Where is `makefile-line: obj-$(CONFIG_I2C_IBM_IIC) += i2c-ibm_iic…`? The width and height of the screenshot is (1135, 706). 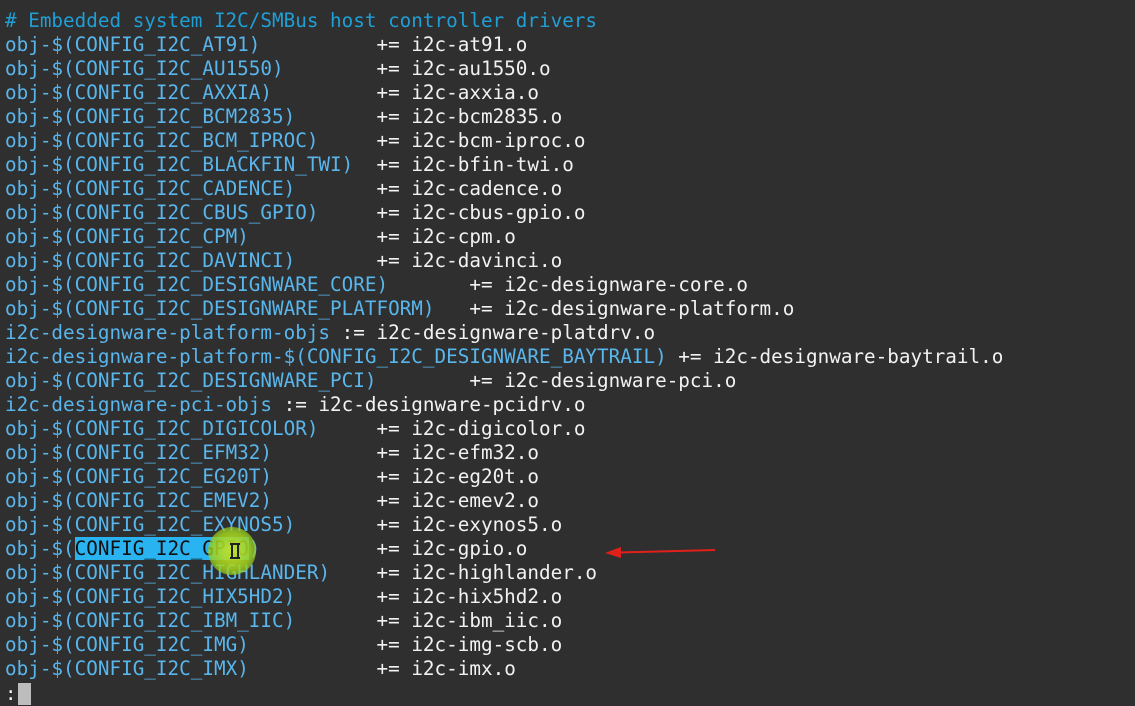
makefile-line: obj-$(CONFIG_I2C_IBM_IIC) += i2c-ibm_iic… is located at coordinates (283, 621).